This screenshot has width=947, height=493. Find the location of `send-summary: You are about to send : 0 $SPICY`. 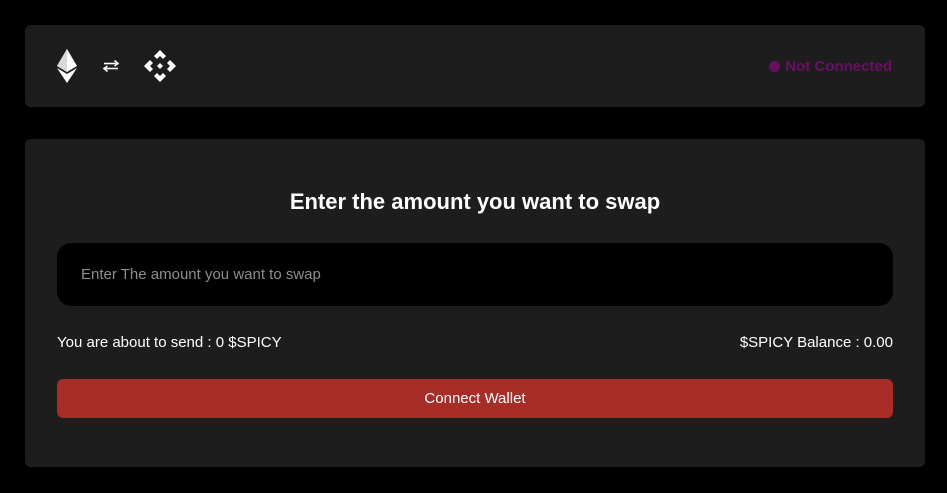

send-summary: You are about to send : 0 $SPICY is located at coordinates (169, 342).